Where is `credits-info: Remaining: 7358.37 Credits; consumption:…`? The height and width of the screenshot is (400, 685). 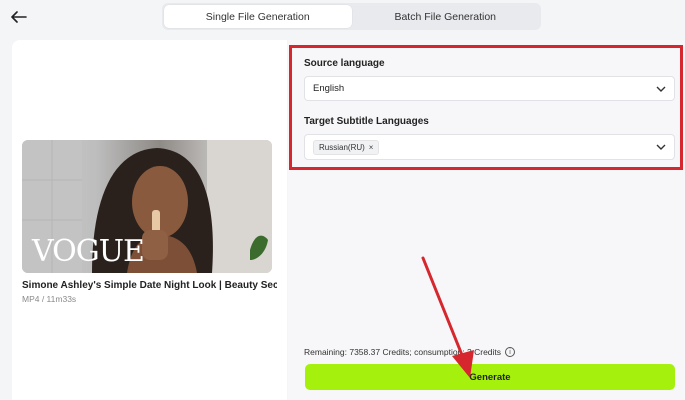
credits-info: Remaining: 7358.37 Credits; consumption:… is located at coordinates (410, 352).